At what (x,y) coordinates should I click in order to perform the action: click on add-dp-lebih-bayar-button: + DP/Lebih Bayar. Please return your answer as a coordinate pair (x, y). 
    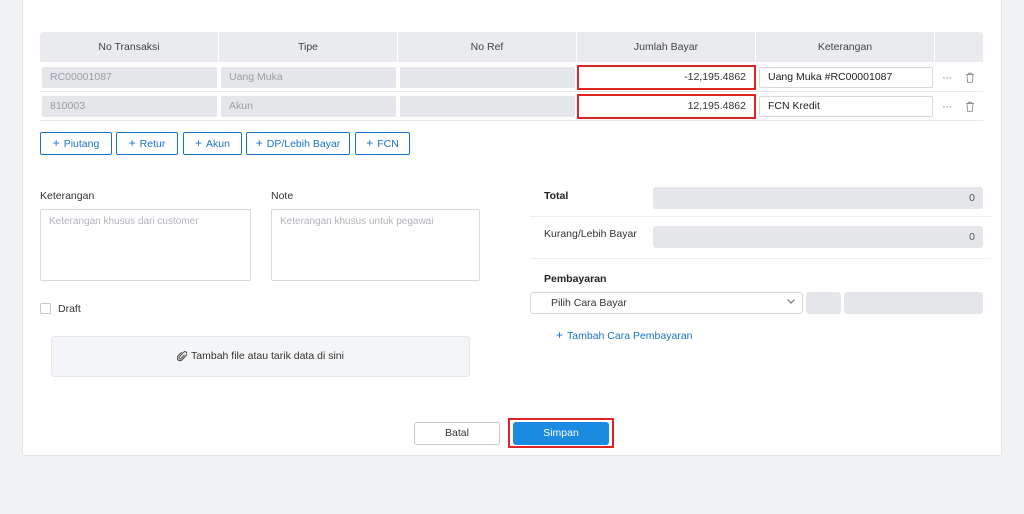
    Looking at the image, I should click on (298, 143).